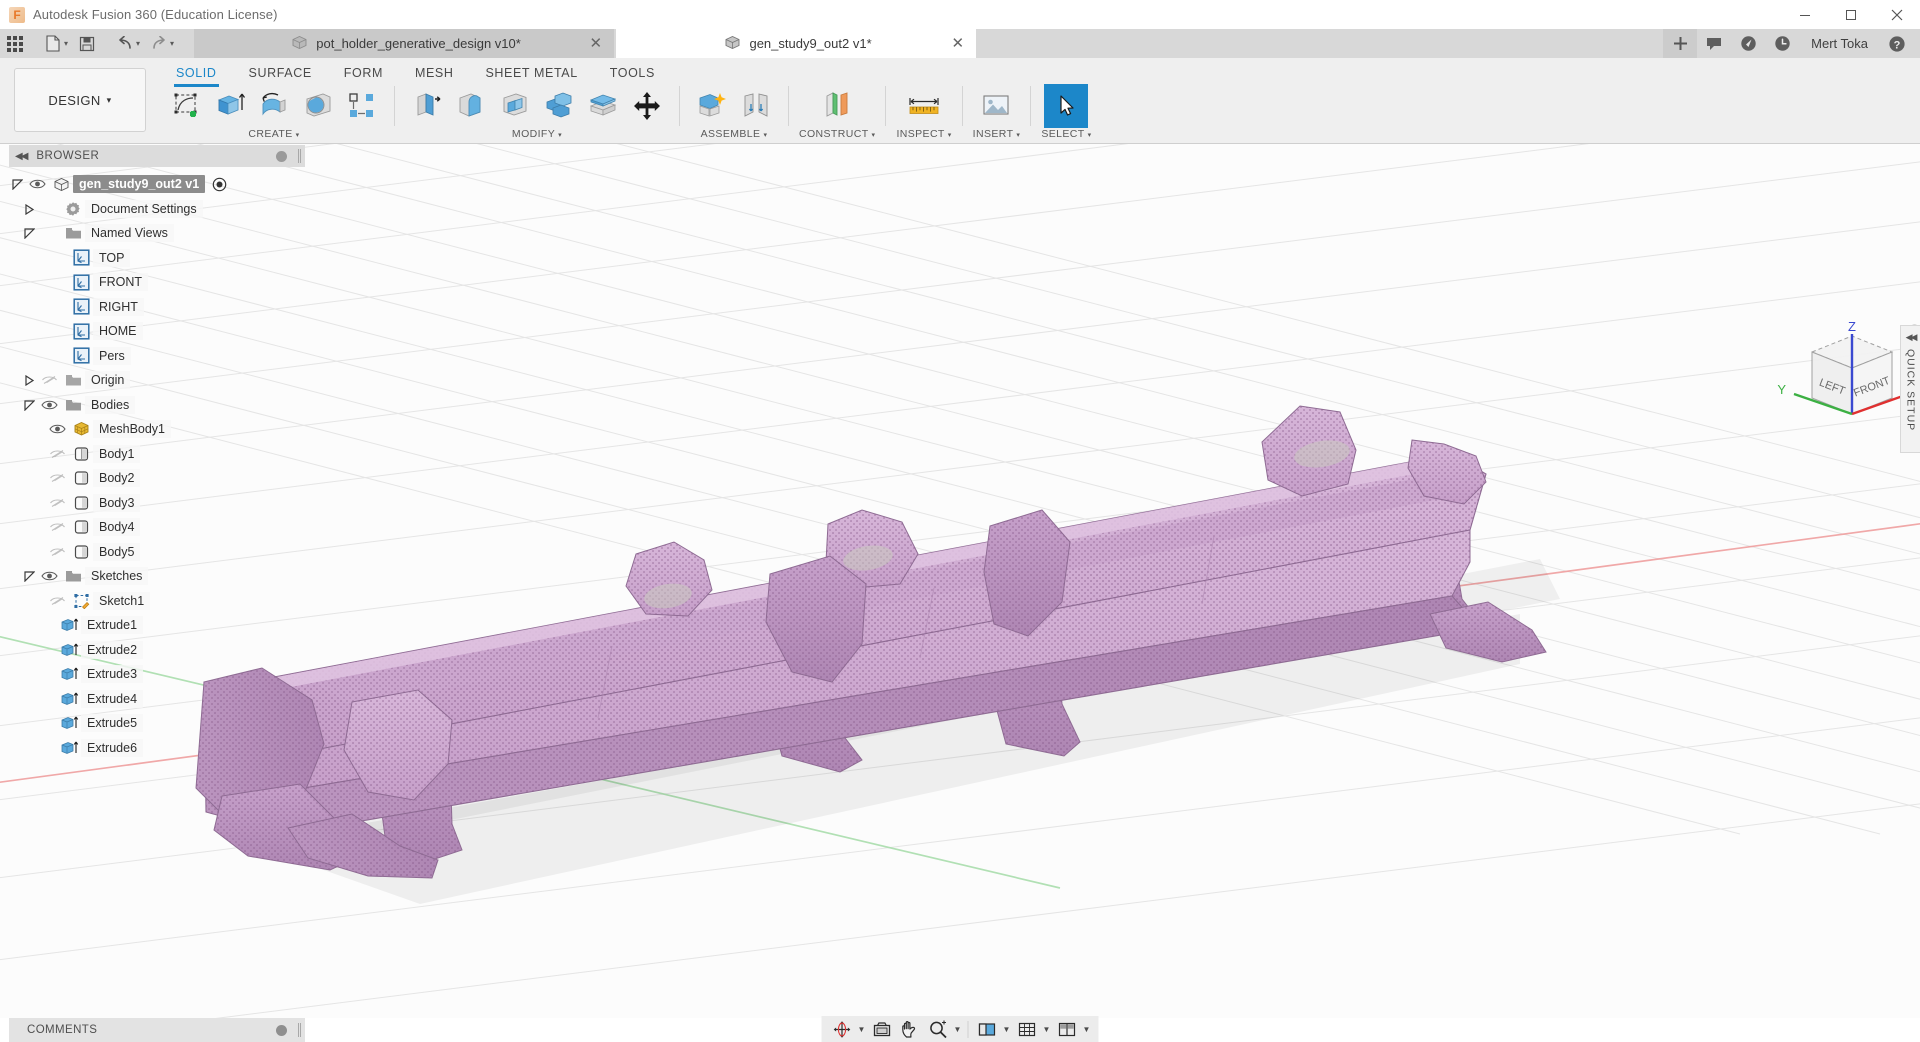 The height and width of the screenshot is (1042, 1920). Describe the element at coordinates (1748, 43) in the screenshot. I see `notification-icon` at that location.